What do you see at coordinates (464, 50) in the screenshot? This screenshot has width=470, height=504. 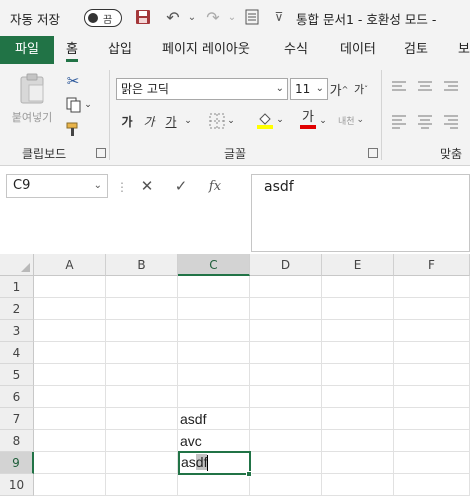 I see `tab-view: 보` at bounding box center [464, 50].